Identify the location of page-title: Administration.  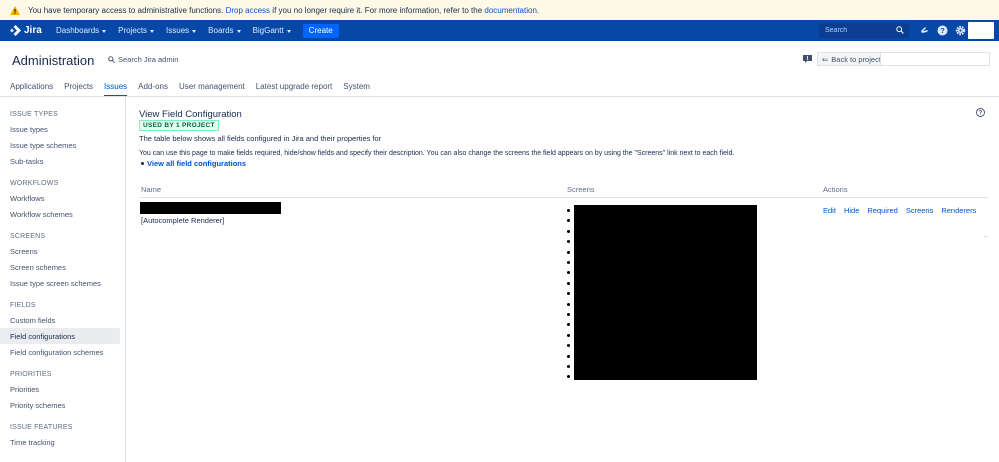
(53, 60).